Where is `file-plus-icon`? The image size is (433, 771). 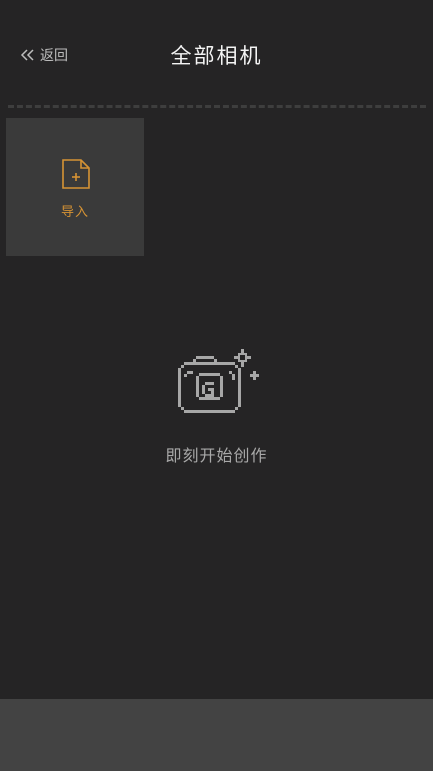
file-plus-icon is located at coordinates (76, 174).